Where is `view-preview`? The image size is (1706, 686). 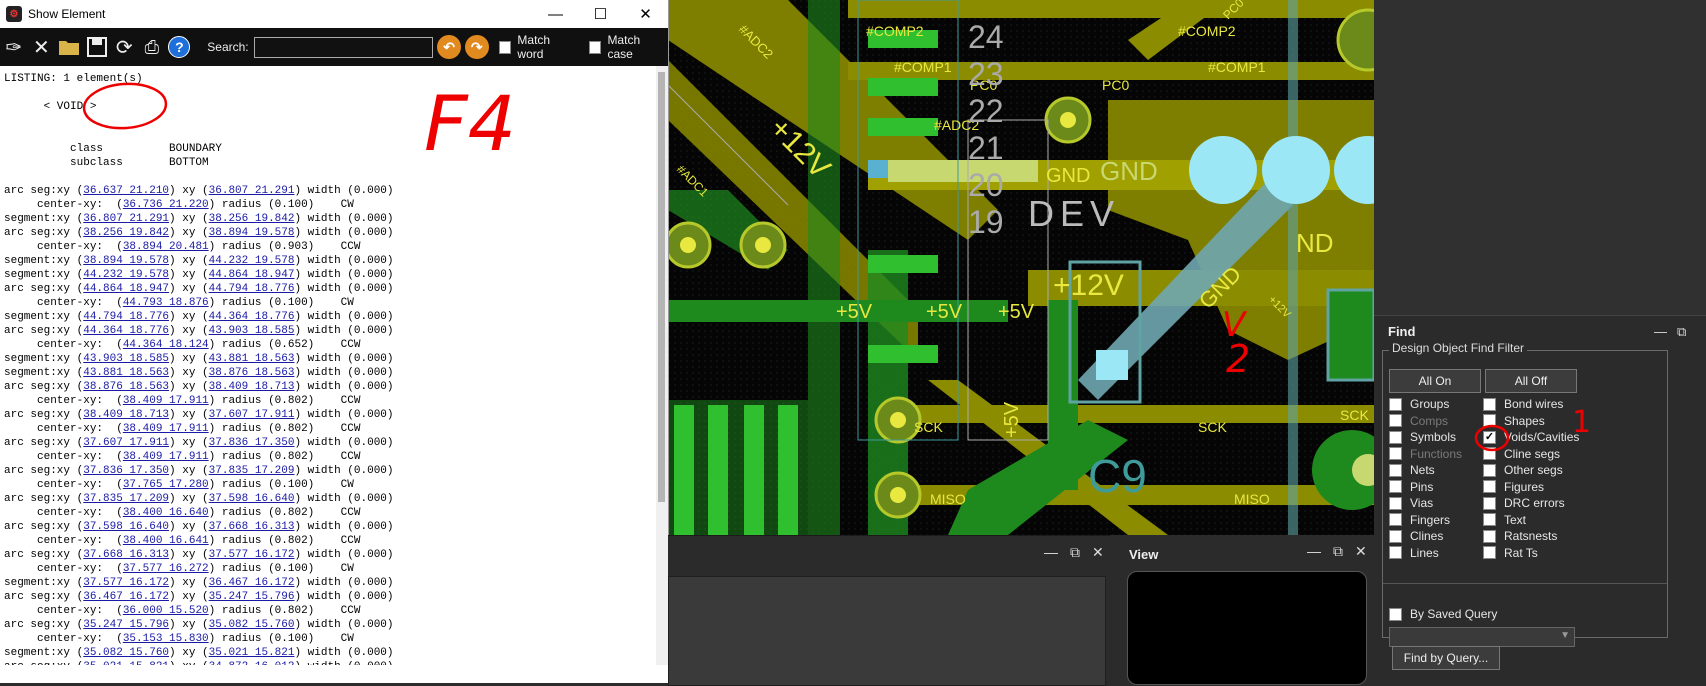 view-preview is located at coordinates (1247, 628).